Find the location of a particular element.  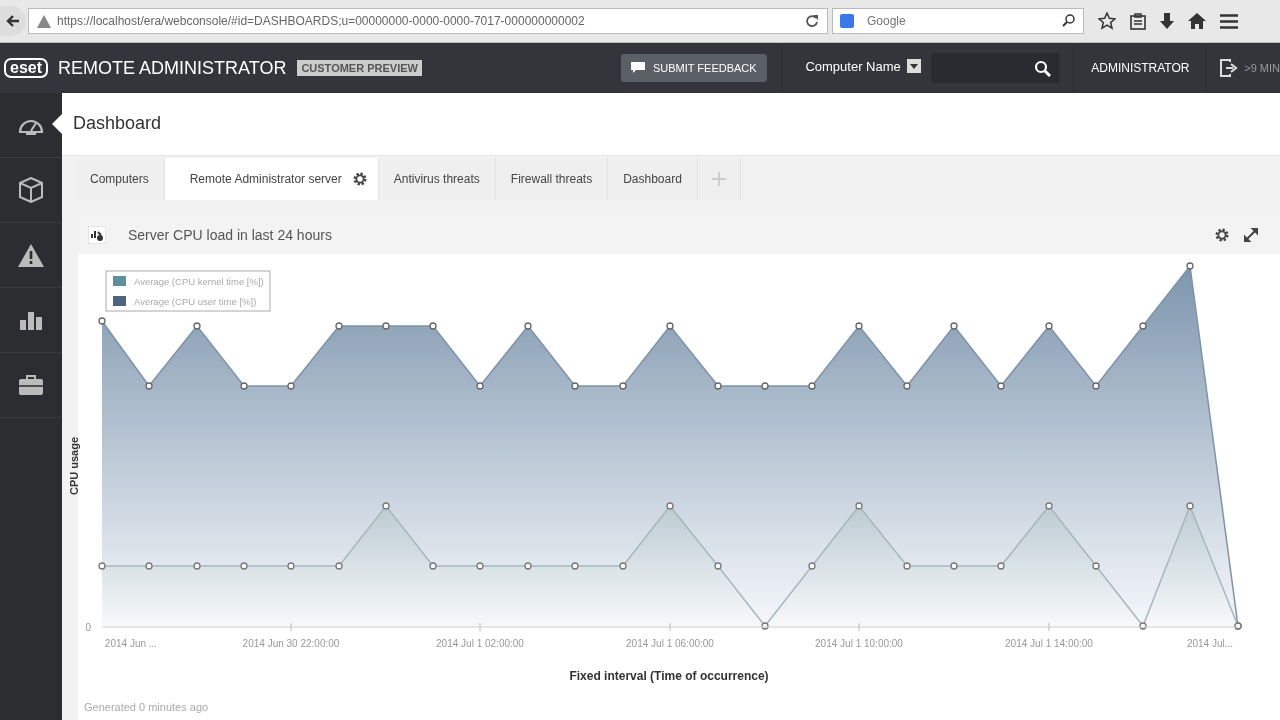

legend-label: Average (CPU kernel time [%]) is located at coordinates (199, 281).